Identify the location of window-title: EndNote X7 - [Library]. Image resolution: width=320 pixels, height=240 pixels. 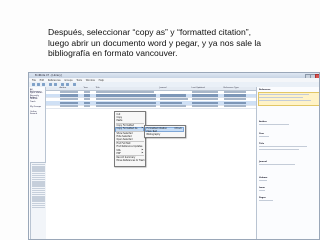
(48, 75).